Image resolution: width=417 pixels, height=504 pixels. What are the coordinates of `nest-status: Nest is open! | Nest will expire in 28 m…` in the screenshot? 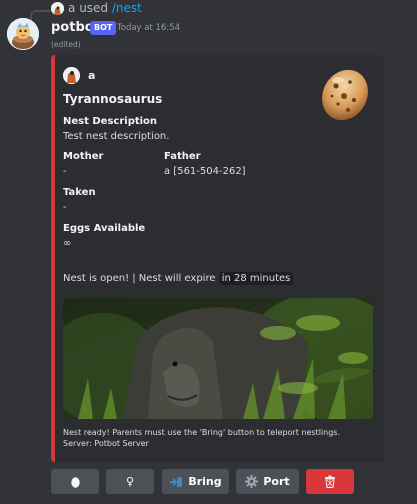 It's located at (178, 278).